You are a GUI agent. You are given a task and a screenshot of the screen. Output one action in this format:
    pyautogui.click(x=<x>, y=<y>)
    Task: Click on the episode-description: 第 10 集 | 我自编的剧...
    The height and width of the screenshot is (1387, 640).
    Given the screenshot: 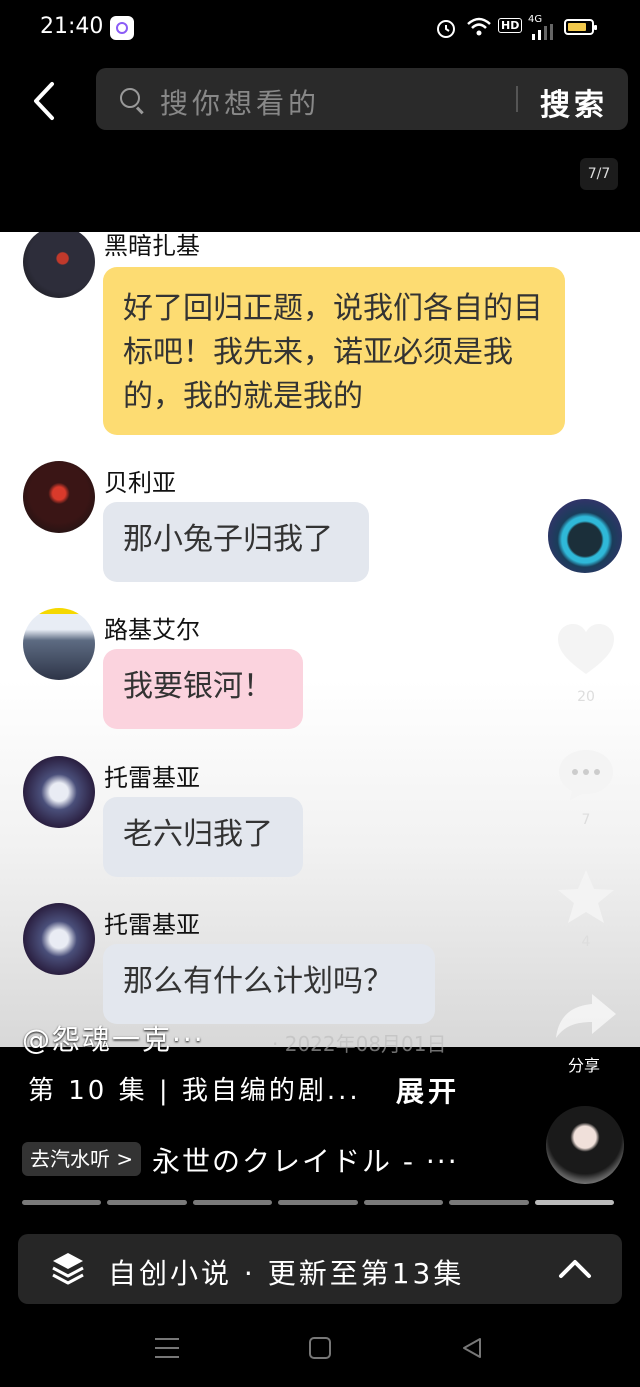 What is the action you would take?
    pyautogui.click(x=194, y=1091)
    